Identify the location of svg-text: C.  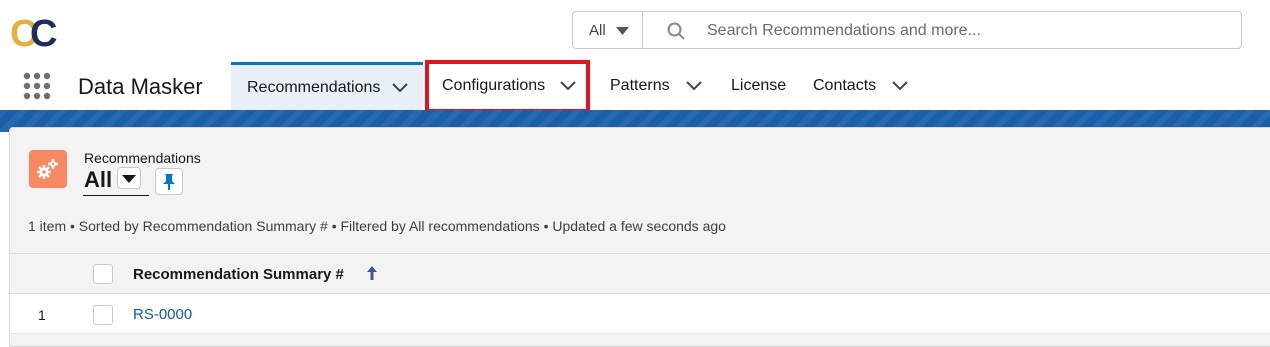
(43, 32).